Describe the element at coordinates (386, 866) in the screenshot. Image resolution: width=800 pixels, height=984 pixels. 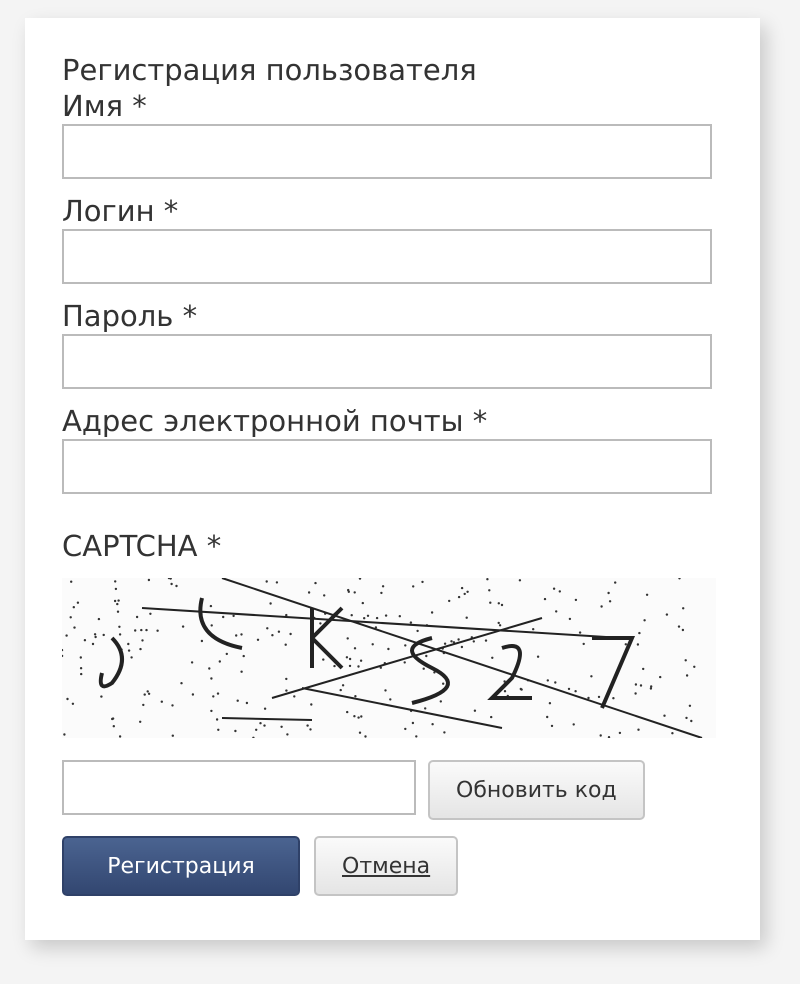
I see `cancel-button: Отмена` at that location.